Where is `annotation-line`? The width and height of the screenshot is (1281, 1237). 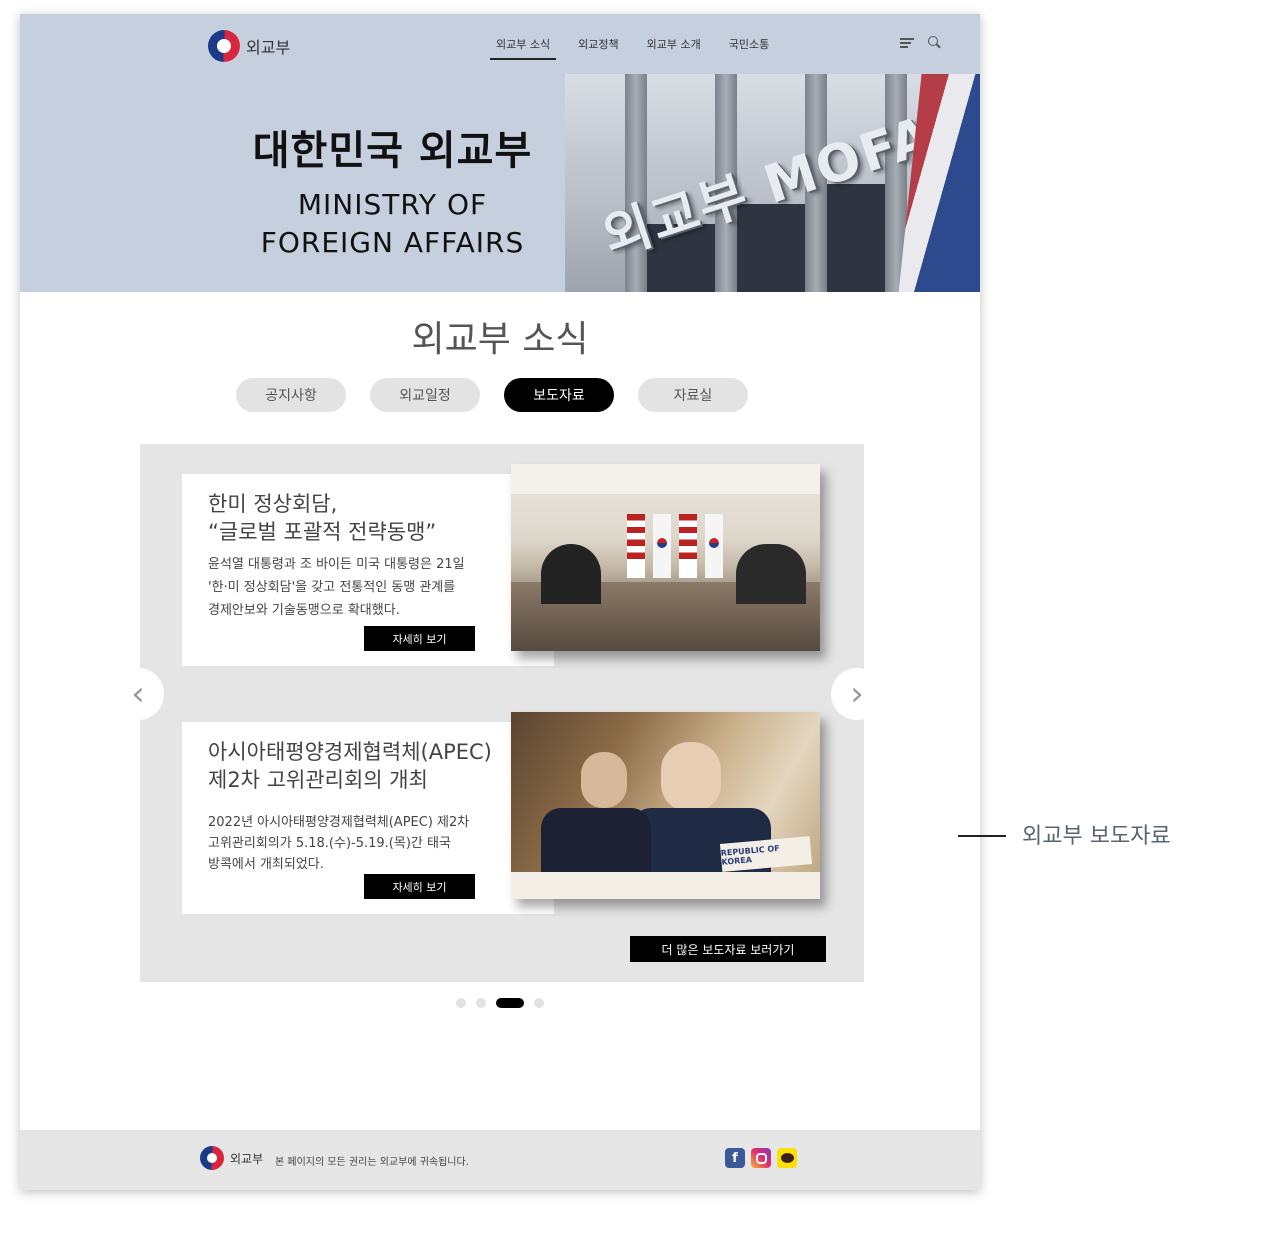 annotation-line is located at coordinates (982, 836).